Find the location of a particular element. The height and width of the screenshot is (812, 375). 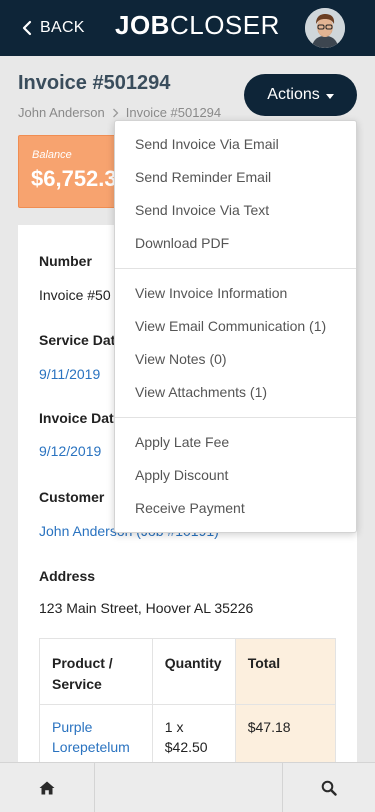

back-button: BACK is located at coordinates (53, 28).